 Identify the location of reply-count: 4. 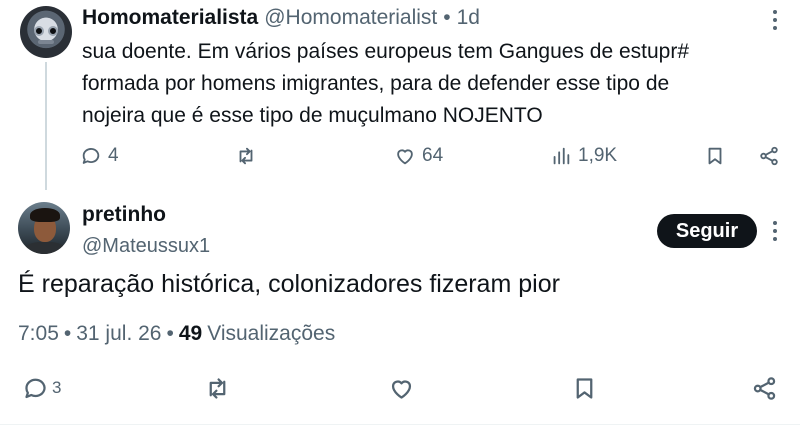
(113, 155).